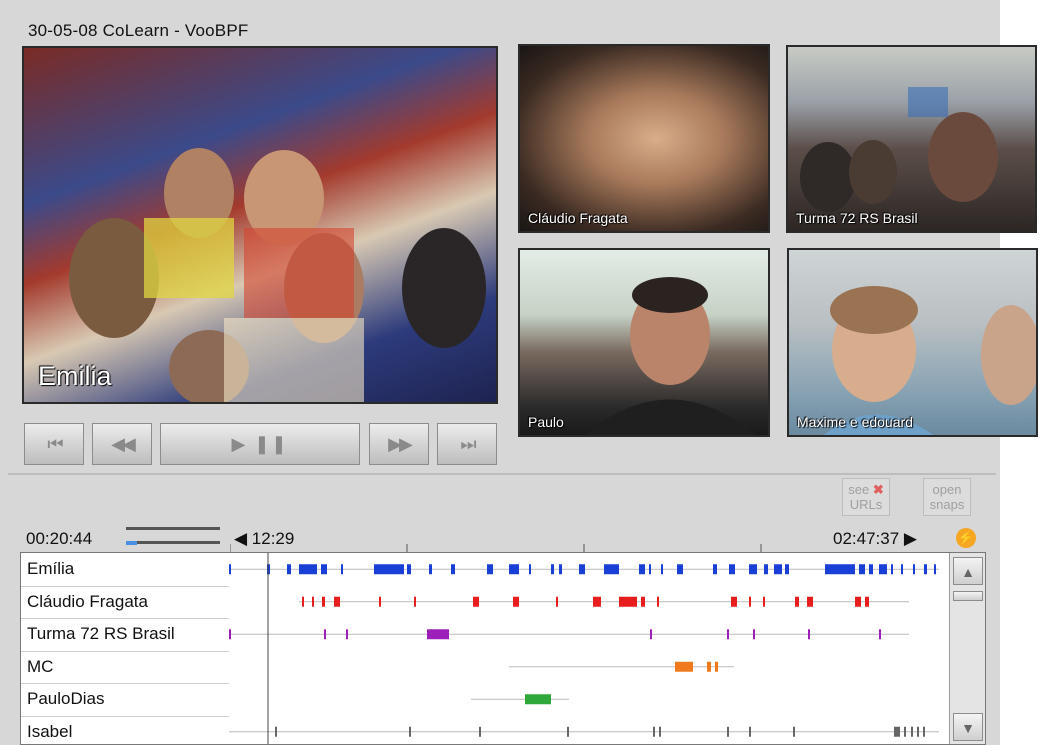 The width and height of the screenshot is (1059, 745). What do you see at coordinates (912, 342) in the screenshot?
I see `video-tile-maxime: Maxime e edouard` at bounding box center [912, 342].